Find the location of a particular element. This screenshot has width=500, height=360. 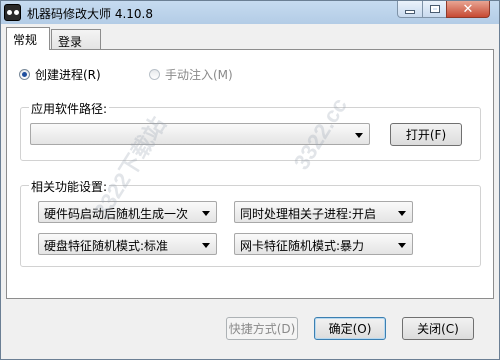

functions-group-label: 相关功能设置: is located at coordinates (69, 186).